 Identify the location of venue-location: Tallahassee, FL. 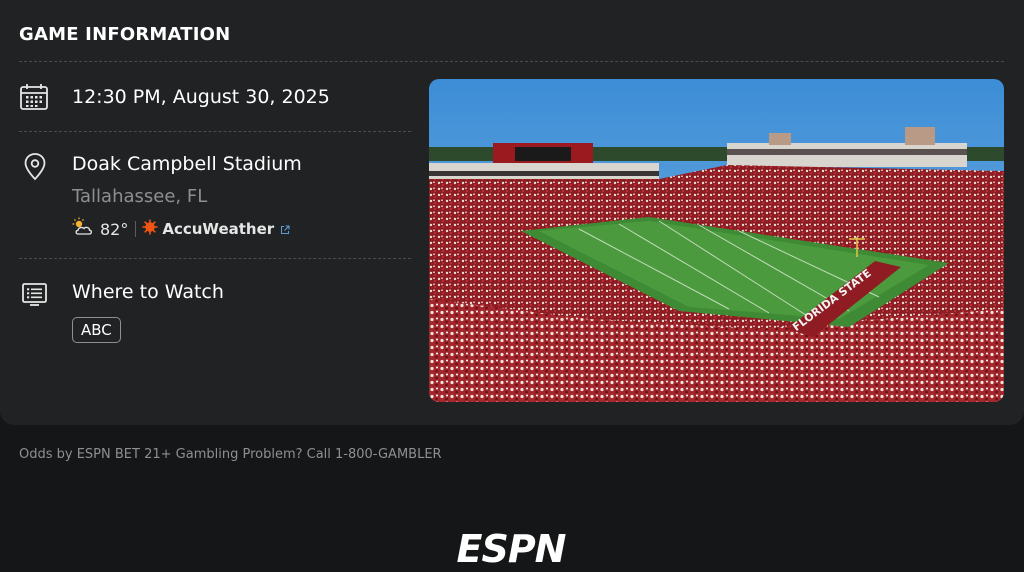
(140, 196).